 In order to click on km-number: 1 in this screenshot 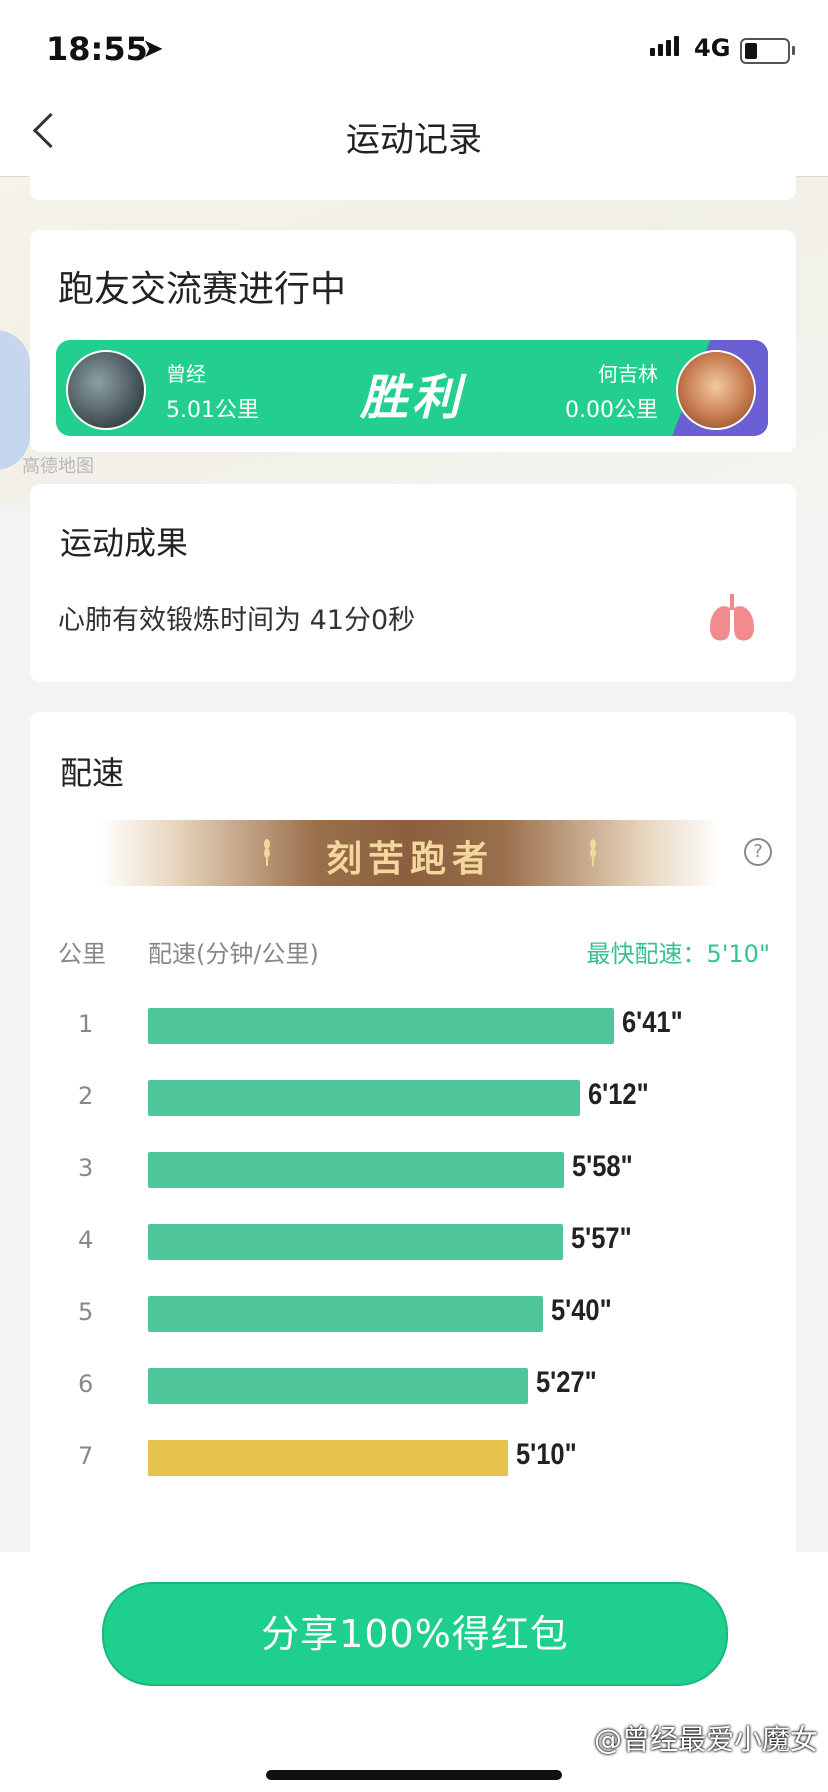, I will do `click(86, 1024)`.